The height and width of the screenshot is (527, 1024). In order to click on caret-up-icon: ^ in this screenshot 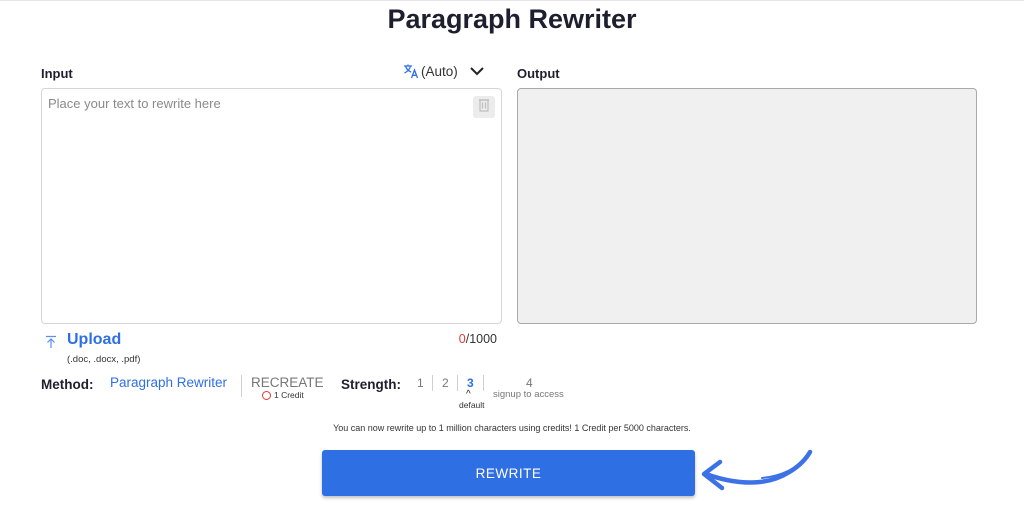, I will do `click(468, 394)`.